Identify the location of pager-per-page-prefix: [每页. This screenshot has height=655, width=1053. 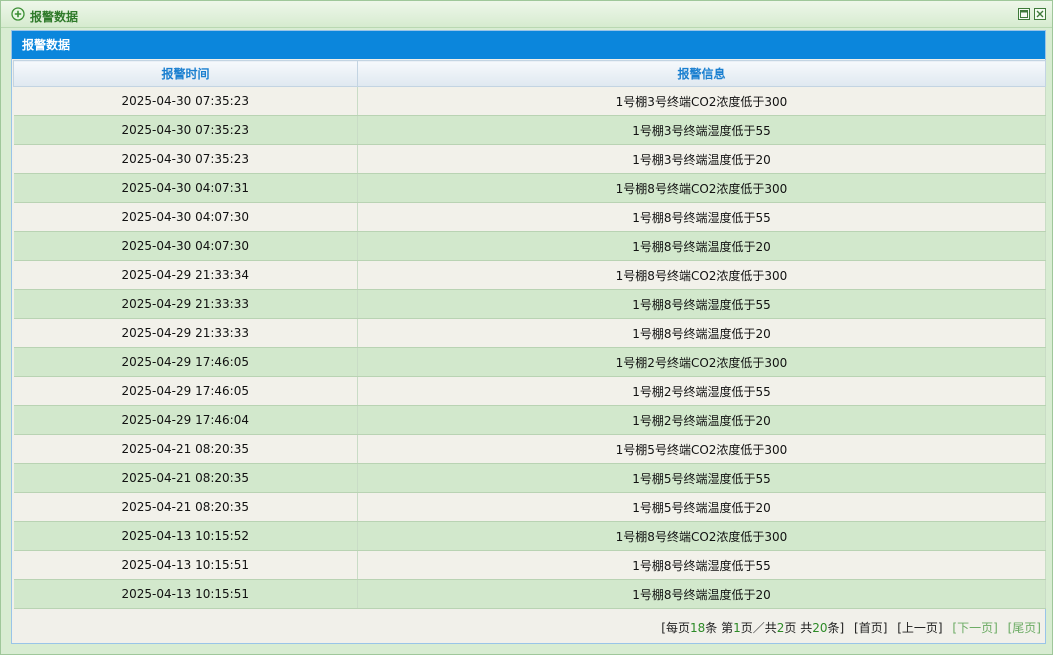
(675, 628).